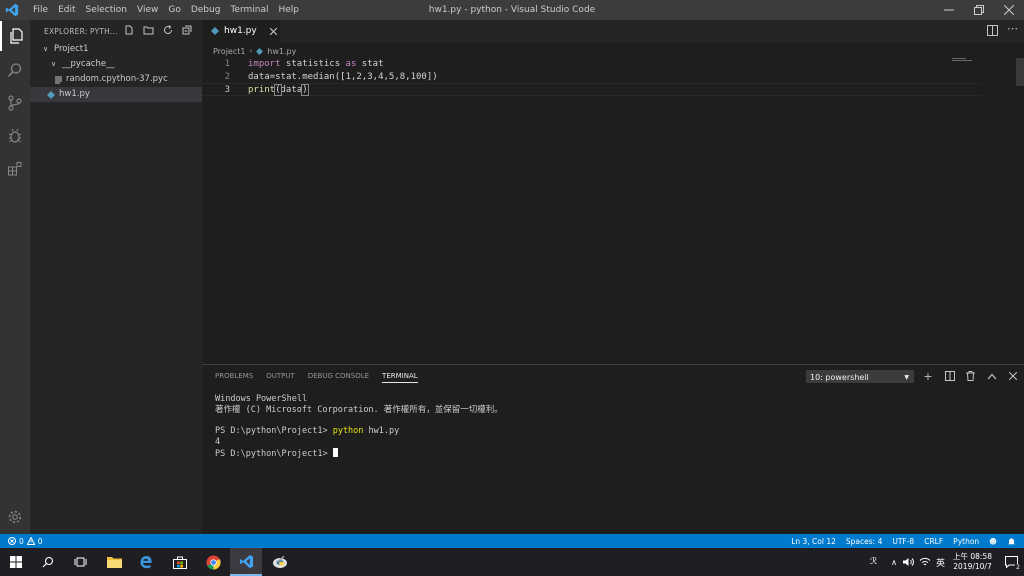 The width and height of the screenshot is (1024, 576). What do you see at coordinates (338, 376) in the screenshot?
I see `tab-debug-console: DEBUG CONSOLE` at bounding box center [338, 376].